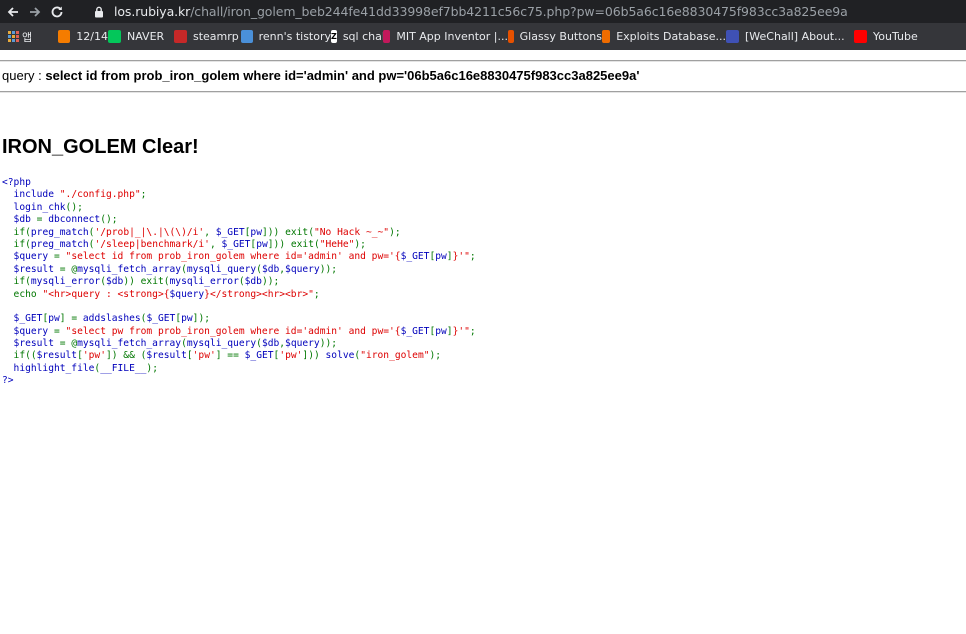 Image resolution: width=966 pixels, height=634 pixels. What do you see at coordinates (35, 11) in the screenshot?
I see `forward-arrow-icon` at bounding box center [35, 11].